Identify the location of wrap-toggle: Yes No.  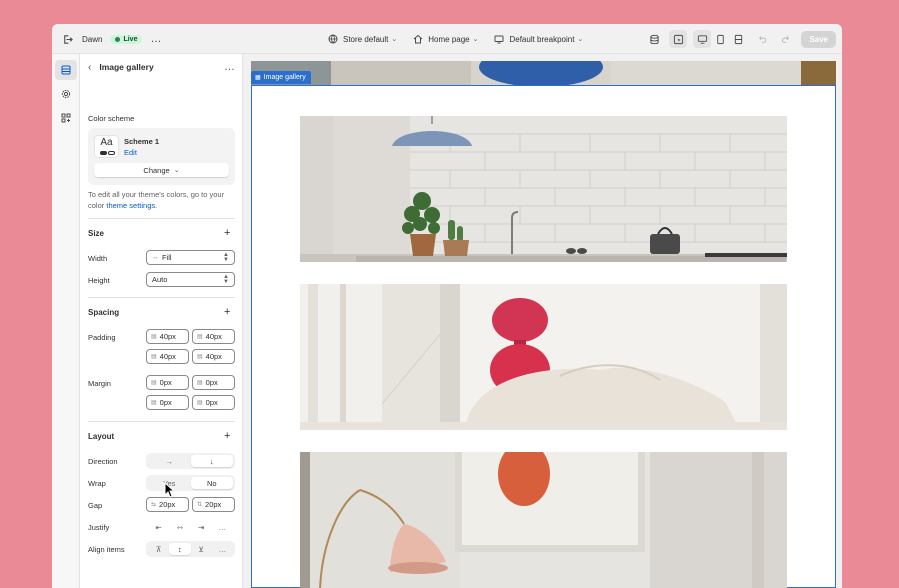
(190, 483).